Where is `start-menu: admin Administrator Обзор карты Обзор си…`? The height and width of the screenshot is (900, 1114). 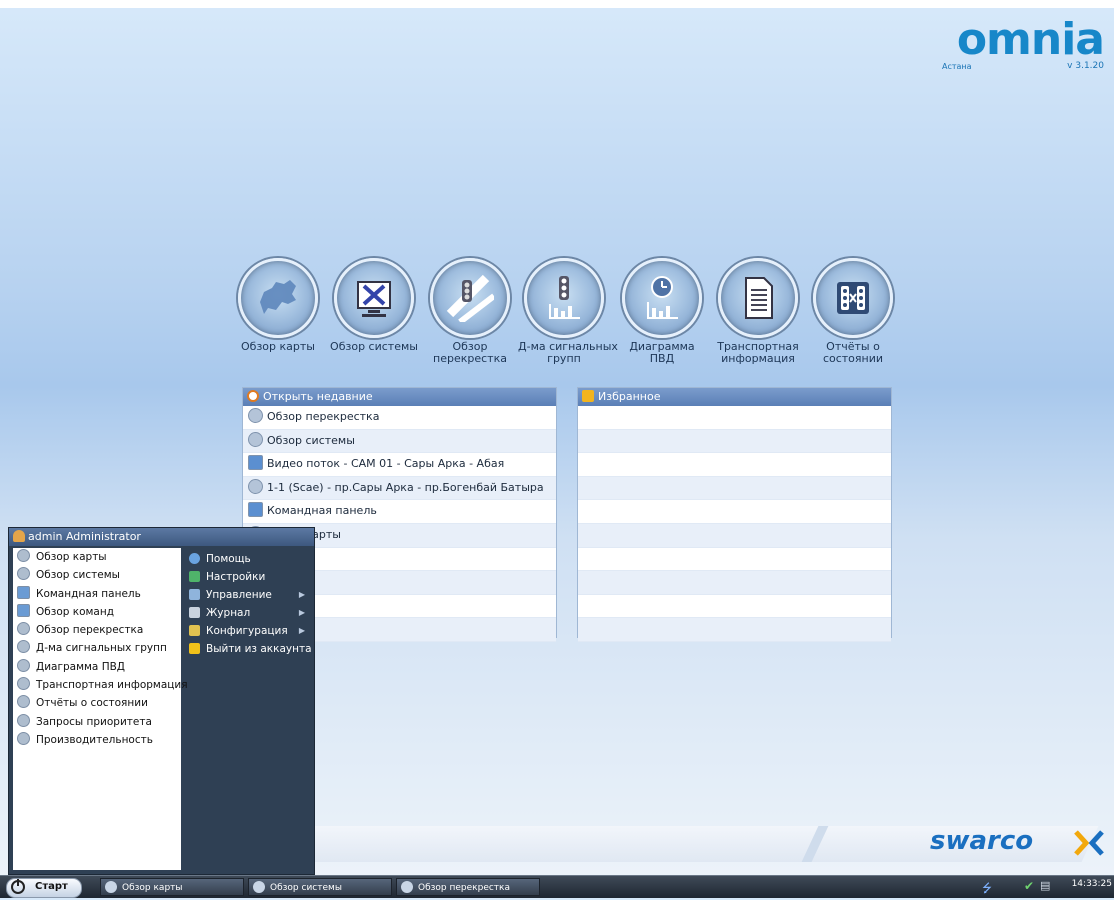
start-menu: admin Administrator Обзор карты Обзор си… is located at coordinates (161, 701).